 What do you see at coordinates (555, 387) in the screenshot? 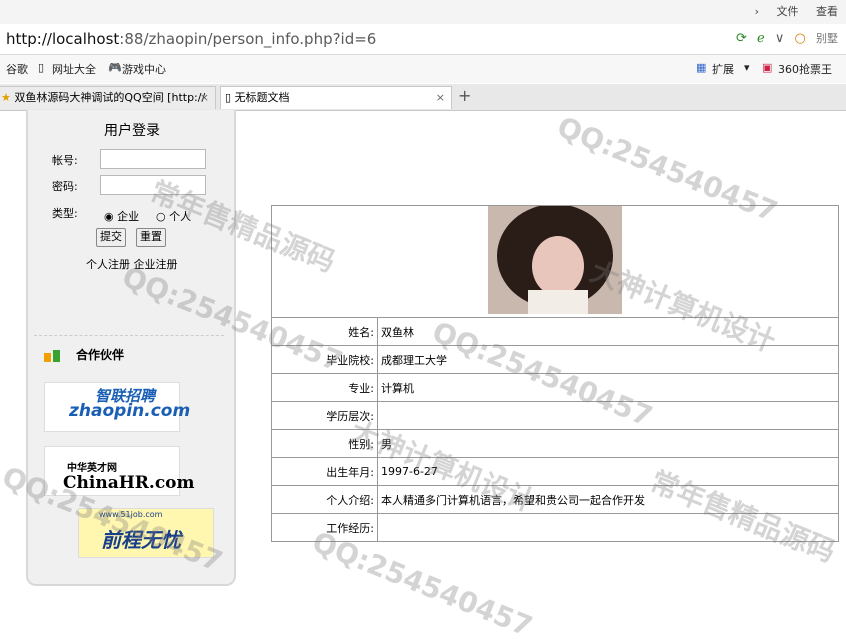
I see `table-row: 专业: 计算机` at bounding box center [555, 387].